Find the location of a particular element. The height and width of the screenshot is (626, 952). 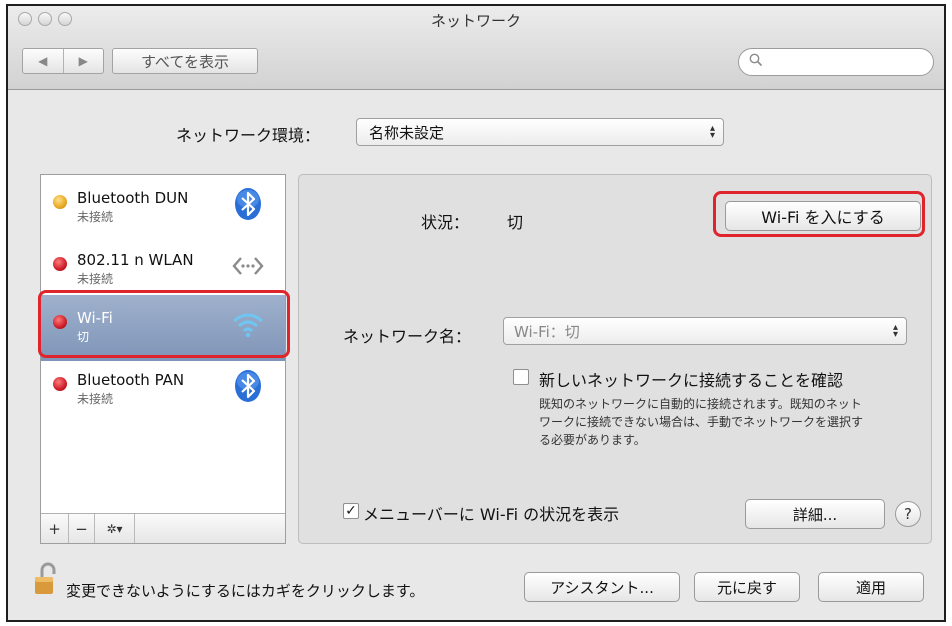

turn-wifi-on-button: Wi-Fi を入にする is located at coordinates (823, 216).